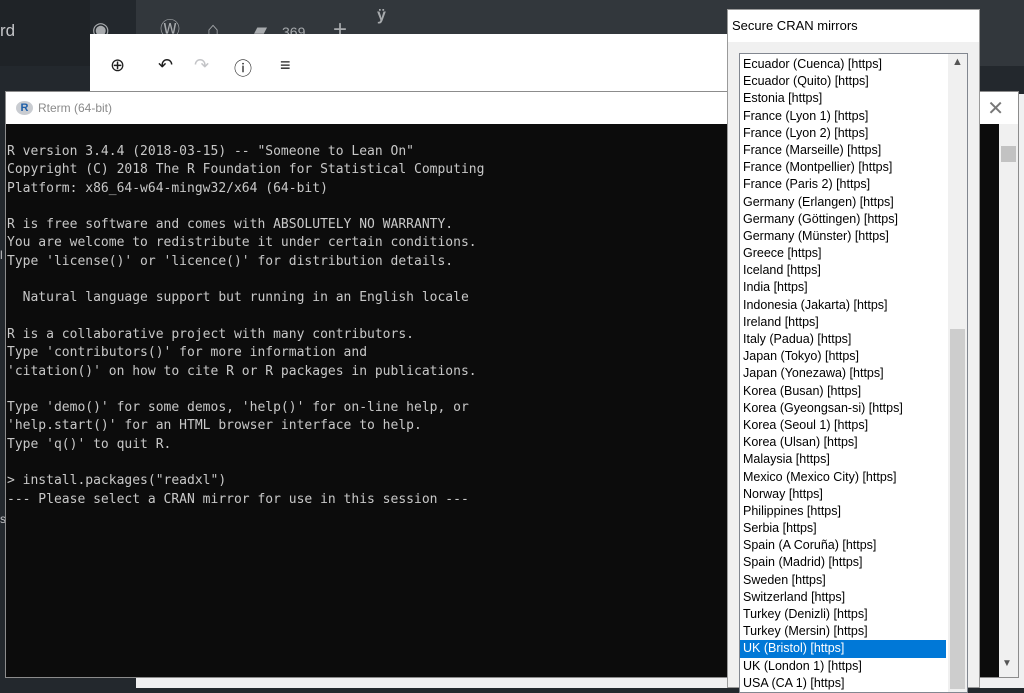 This screenshot has height=693, width=1024. What do you see at coordinates (843, 545) in the screenshot?
I see `mirror-list-item: Spain (A Coruña) [https]` at bounding box center [843, 545].